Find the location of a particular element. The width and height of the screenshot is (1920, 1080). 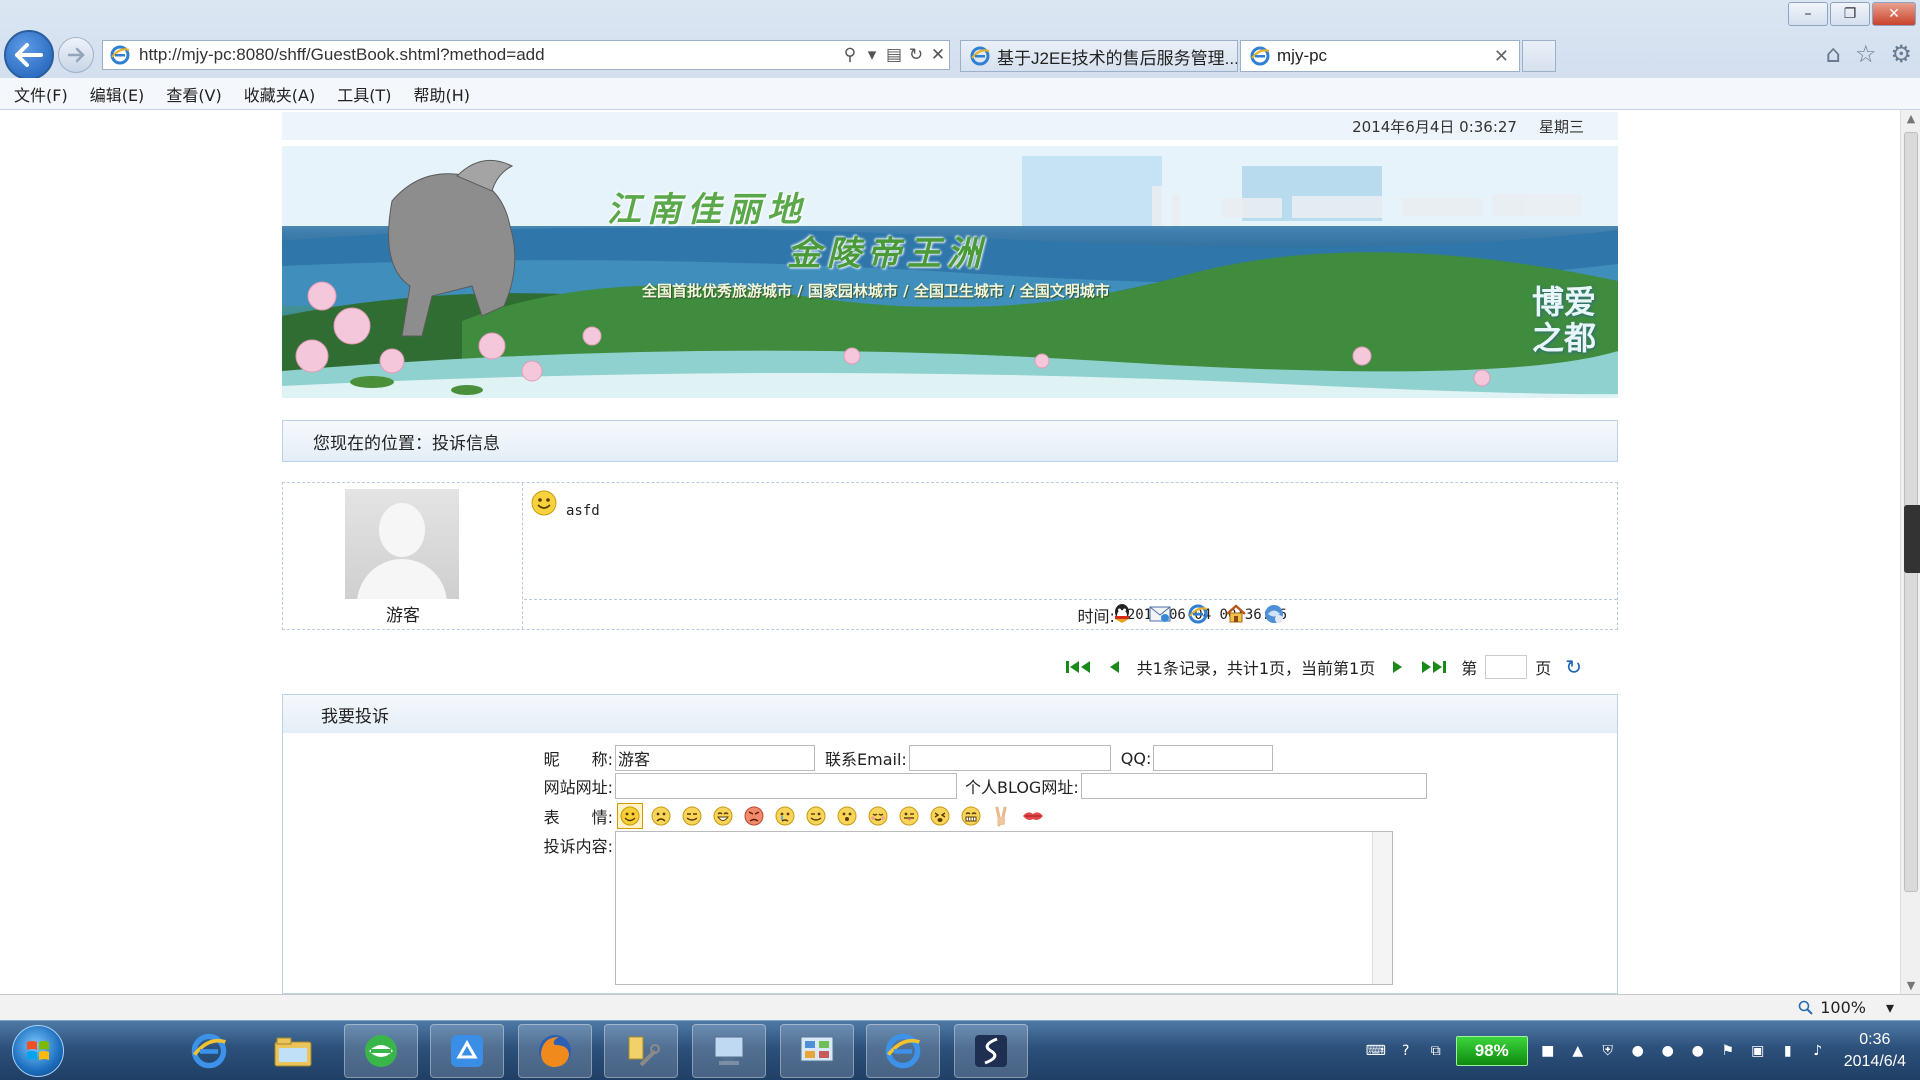

nickname-input: 游客 is located at coordinates (715, 758).